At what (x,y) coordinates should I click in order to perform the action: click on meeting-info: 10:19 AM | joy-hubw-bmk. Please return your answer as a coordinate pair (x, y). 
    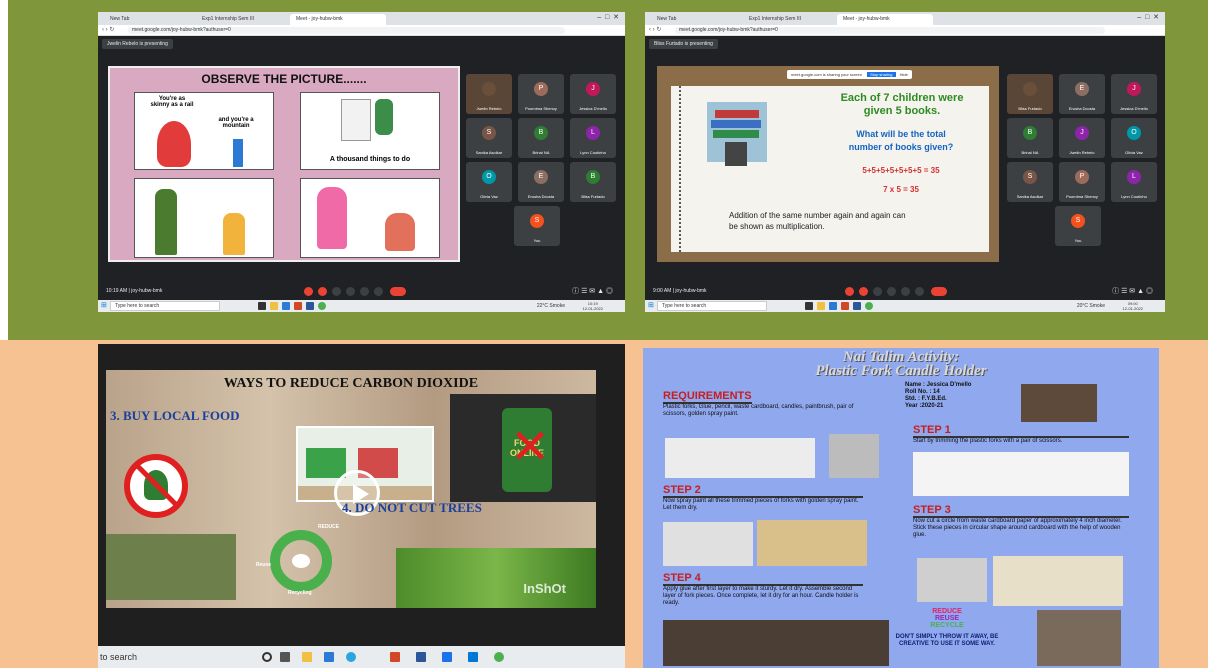
    Looking at the image, I should click on (134, 291).